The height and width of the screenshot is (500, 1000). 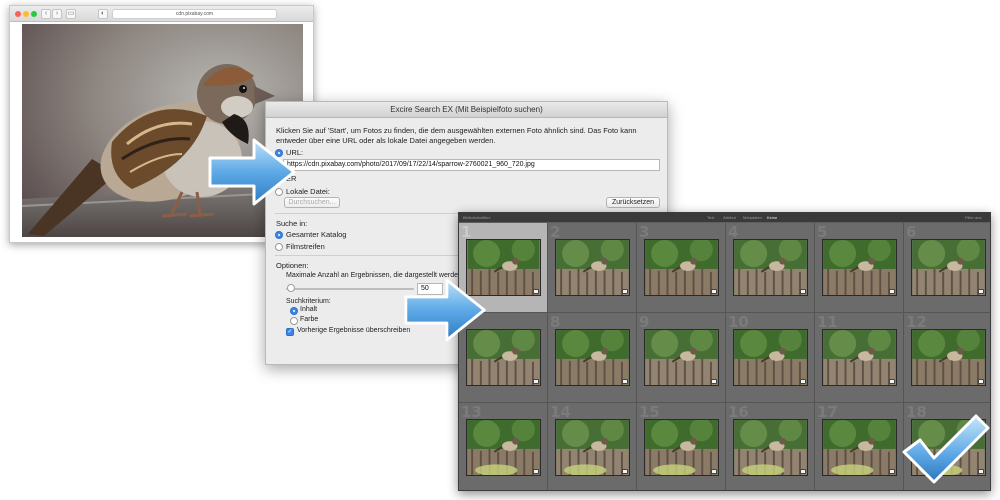 I want to click on criterion-content-label: Inhalt, so click(x=309, y=309).